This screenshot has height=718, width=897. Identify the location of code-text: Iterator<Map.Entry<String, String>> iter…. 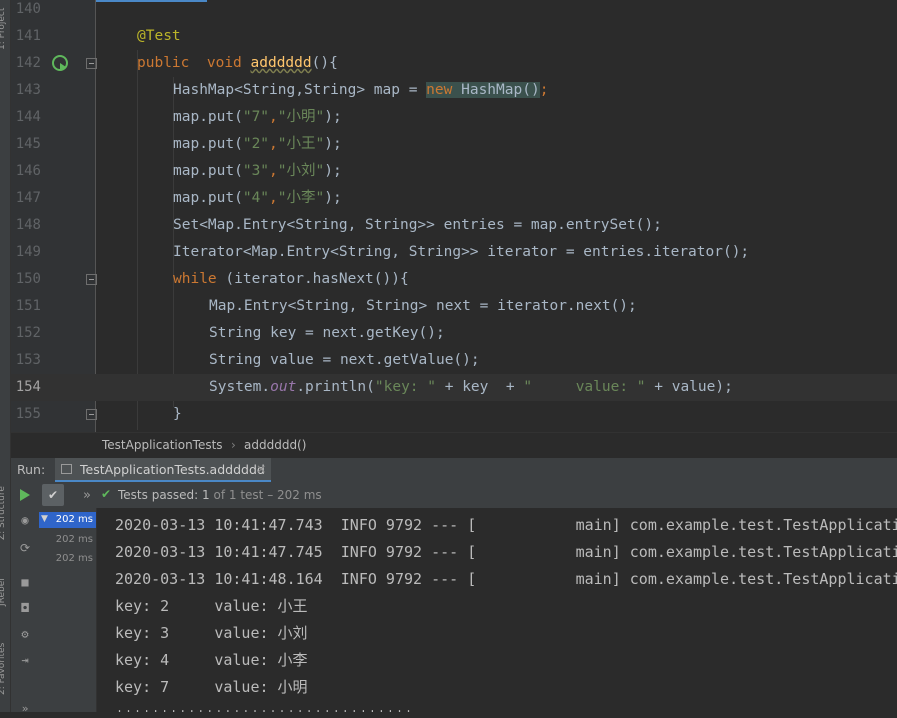
(461, 252).